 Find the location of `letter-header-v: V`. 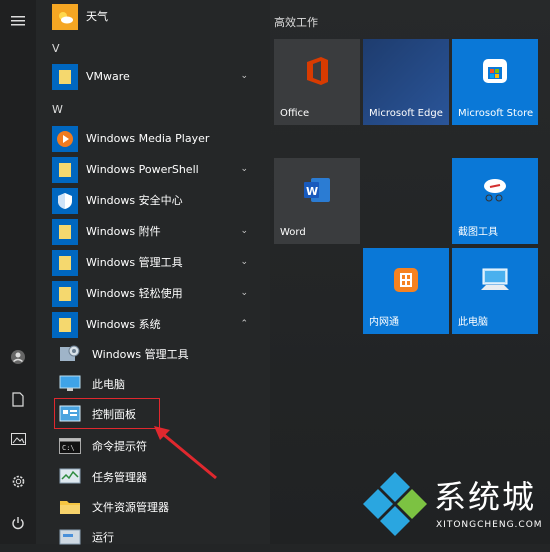

letter-header-v: V is located at coordinates (56, 48).